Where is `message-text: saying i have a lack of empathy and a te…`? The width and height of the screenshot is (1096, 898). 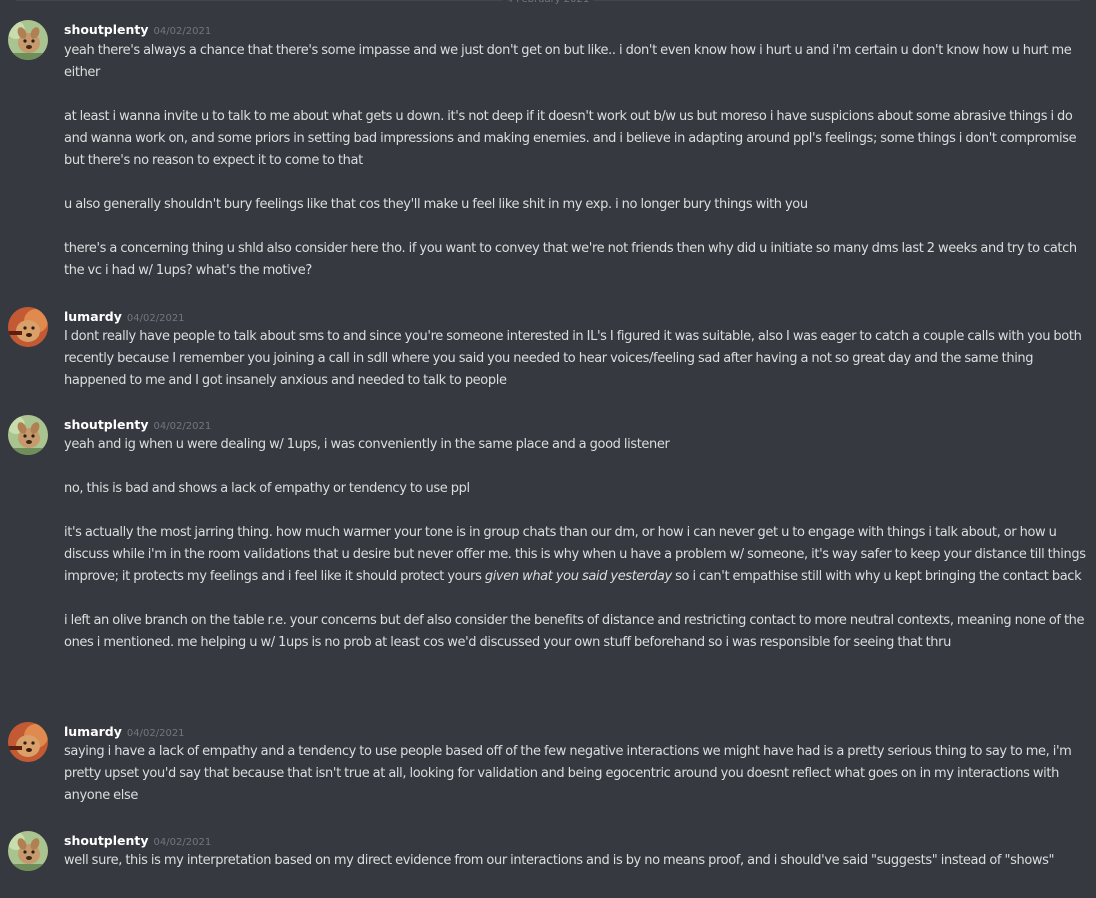
message-text: saying i have a lack of empathy and a te… is located at coordinates (568, 773).